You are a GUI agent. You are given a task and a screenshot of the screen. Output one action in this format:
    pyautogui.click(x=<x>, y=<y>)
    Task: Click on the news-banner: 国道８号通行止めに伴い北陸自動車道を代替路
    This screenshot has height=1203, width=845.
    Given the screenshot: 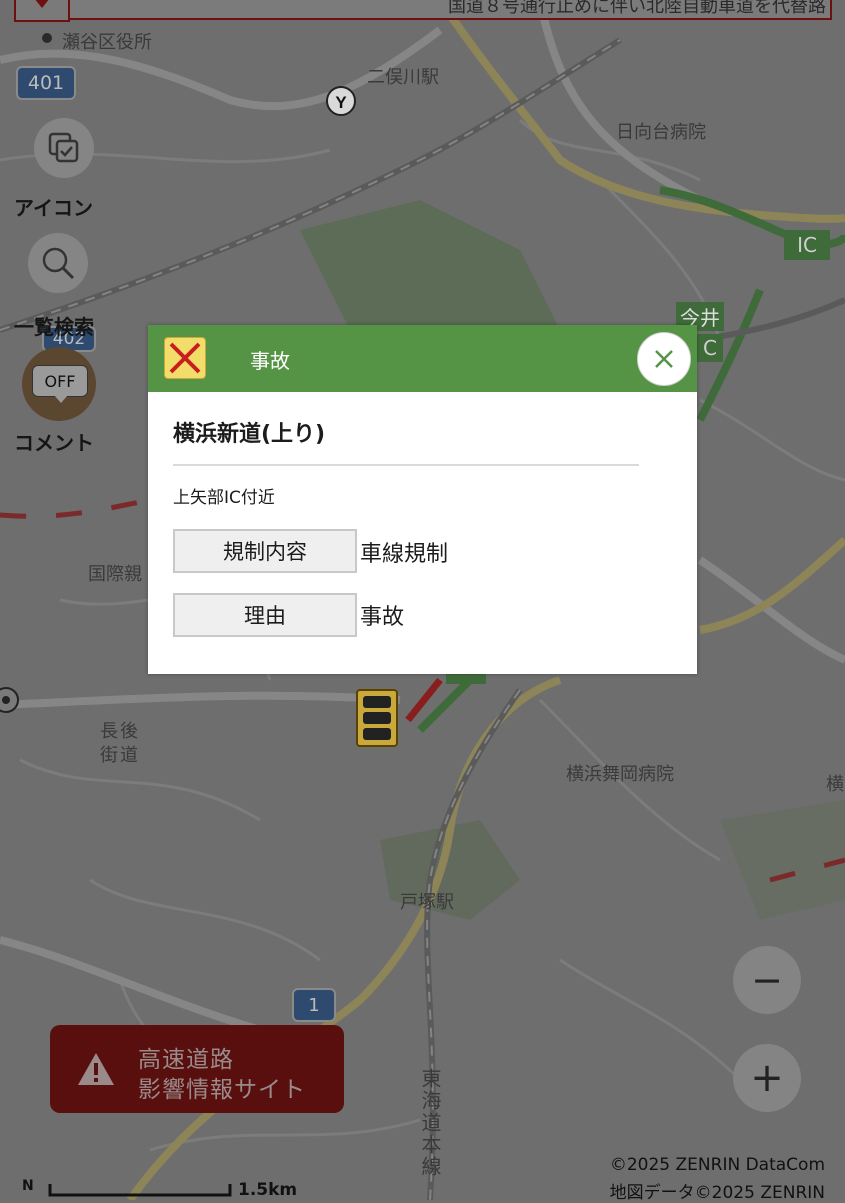 What is the action you would take?
    pyautogui.click(x=422, y=11)
    